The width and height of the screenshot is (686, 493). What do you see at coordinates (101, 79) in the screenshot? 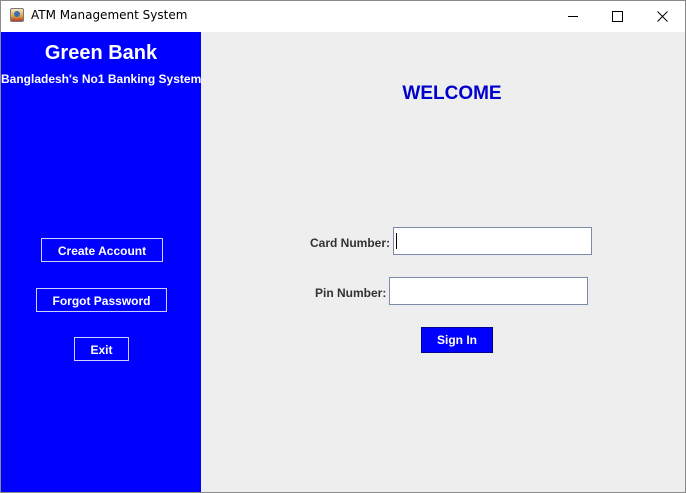
I see `bank-tagline: Bangladesh's No1 Banking System` at bounding box center [101, 79].